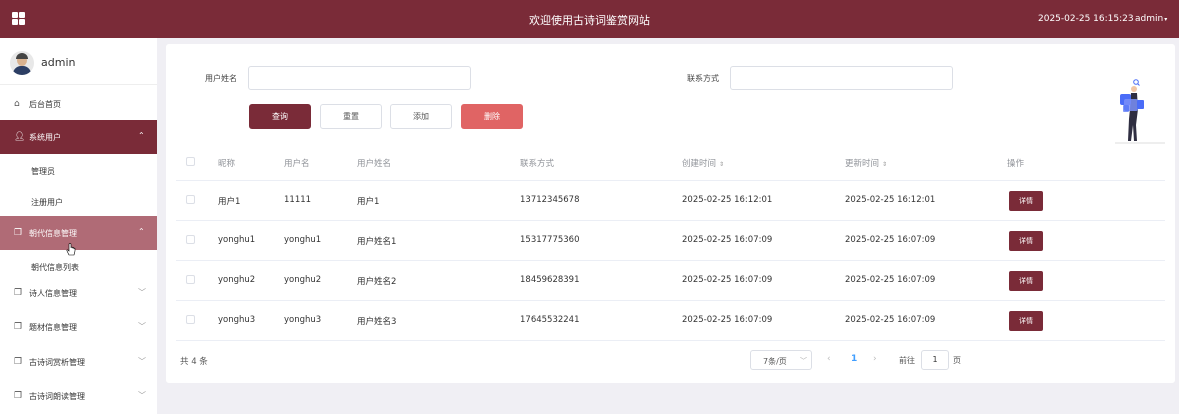  I want to click on profile-name: admin, so click(58, 62).